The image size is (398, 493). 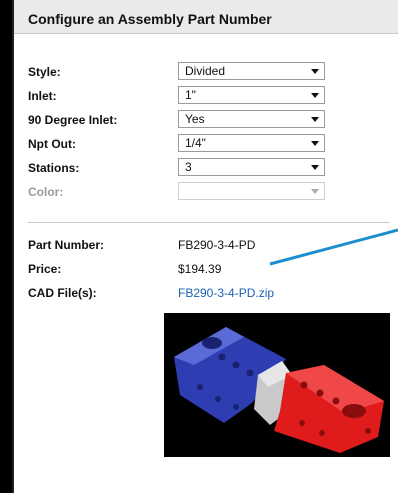 What do you see at coordinates (251, 167) in the screenshot?
I see `stations-select: 3` at bounding box center [251, 167].